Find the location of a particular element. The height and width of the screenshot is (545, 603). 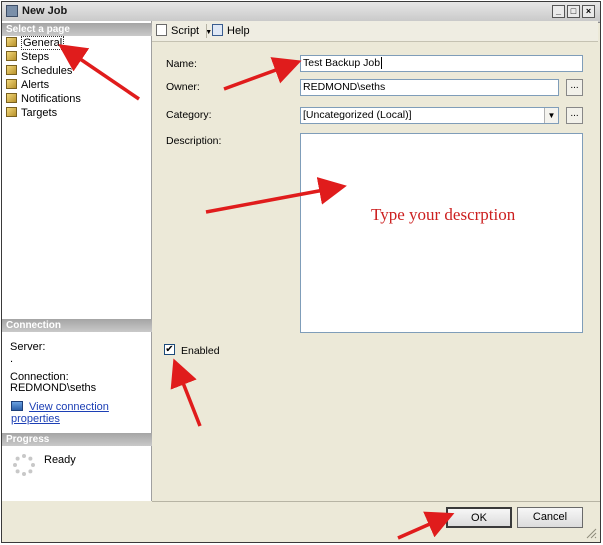

arrow-to-enabled is located at coordinates (186, 392).